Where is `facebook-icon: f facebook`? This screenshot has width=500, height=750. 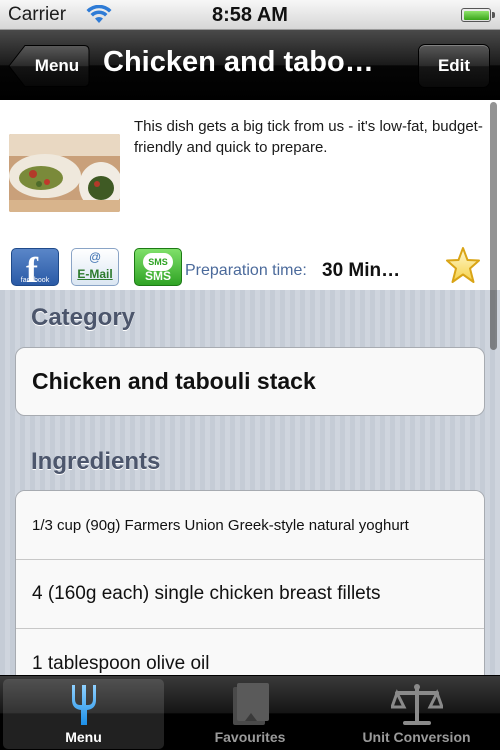 facebook-icon: f facebook is located at coordinates (35, 267).